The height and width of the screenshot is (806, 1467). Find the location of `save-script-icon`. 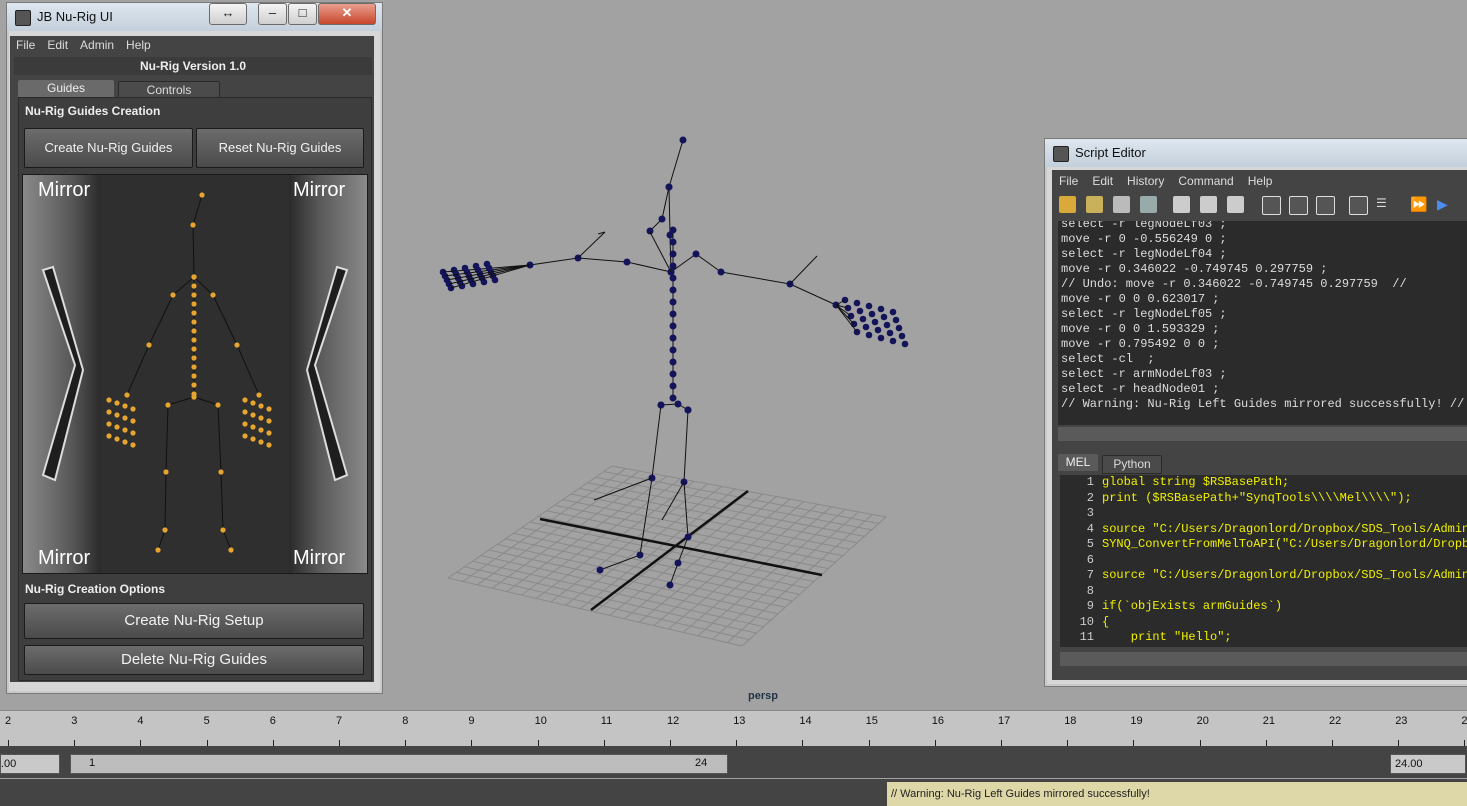

save-script-icon is located at coordinates (1121, 204).